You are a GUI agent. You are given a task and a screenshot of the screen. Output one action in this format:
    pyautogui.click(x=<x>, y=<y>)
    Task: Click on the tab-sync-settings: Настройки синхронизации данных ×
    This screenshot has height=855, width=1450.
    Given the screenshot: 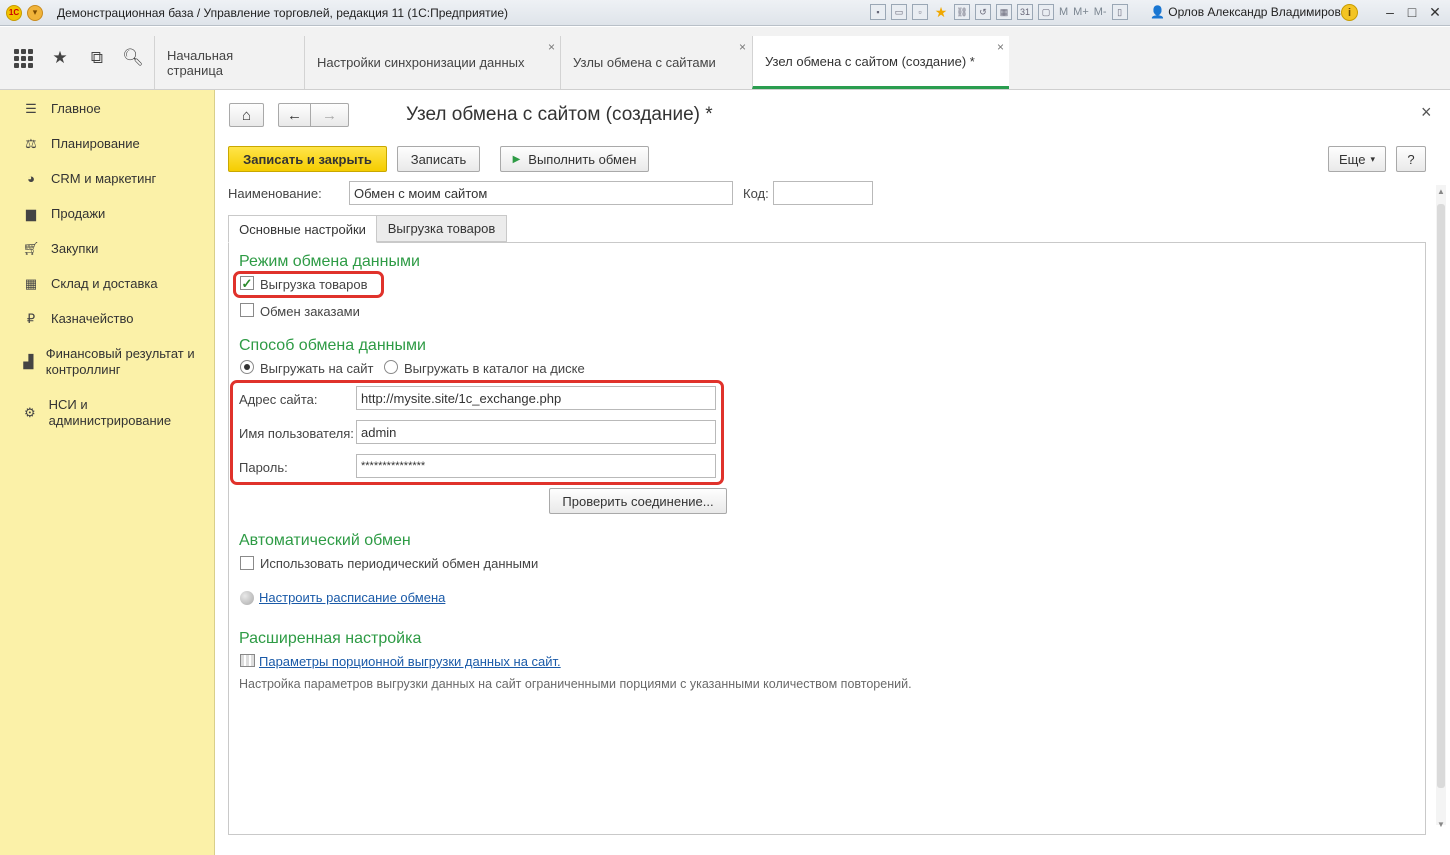 What is the action you would take?
    pyautogui.click(x=432, y=62)
    